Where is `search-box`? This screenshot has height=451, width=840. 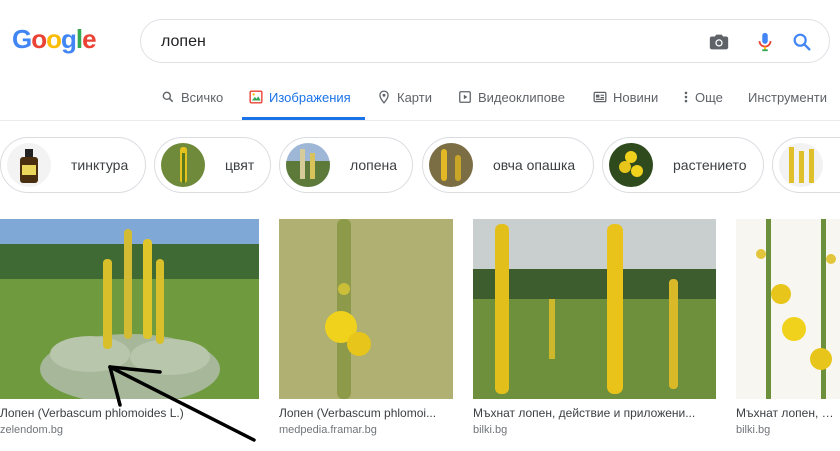 search-box is located at coordinates (485, 41).